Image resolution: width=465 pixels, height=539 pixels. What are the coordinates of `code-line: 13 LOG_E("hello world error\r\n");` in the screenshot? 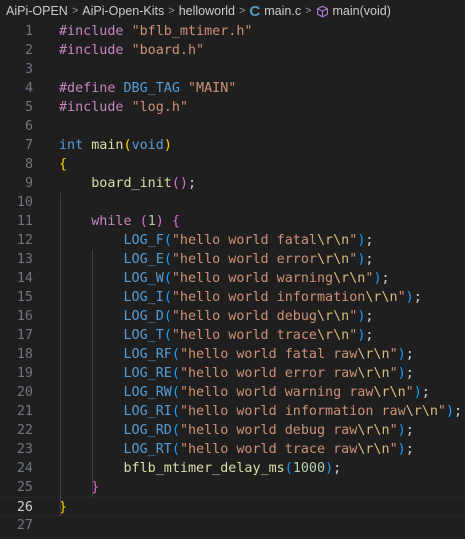 It's located at (232, 259).